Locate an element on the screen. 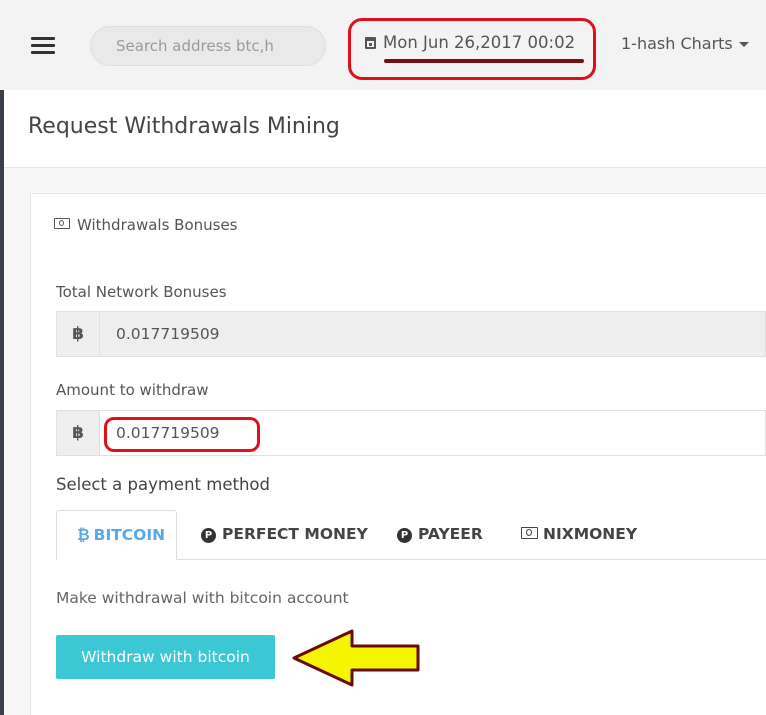  annotation-highlight-amount is located at coordinates (182, 434).